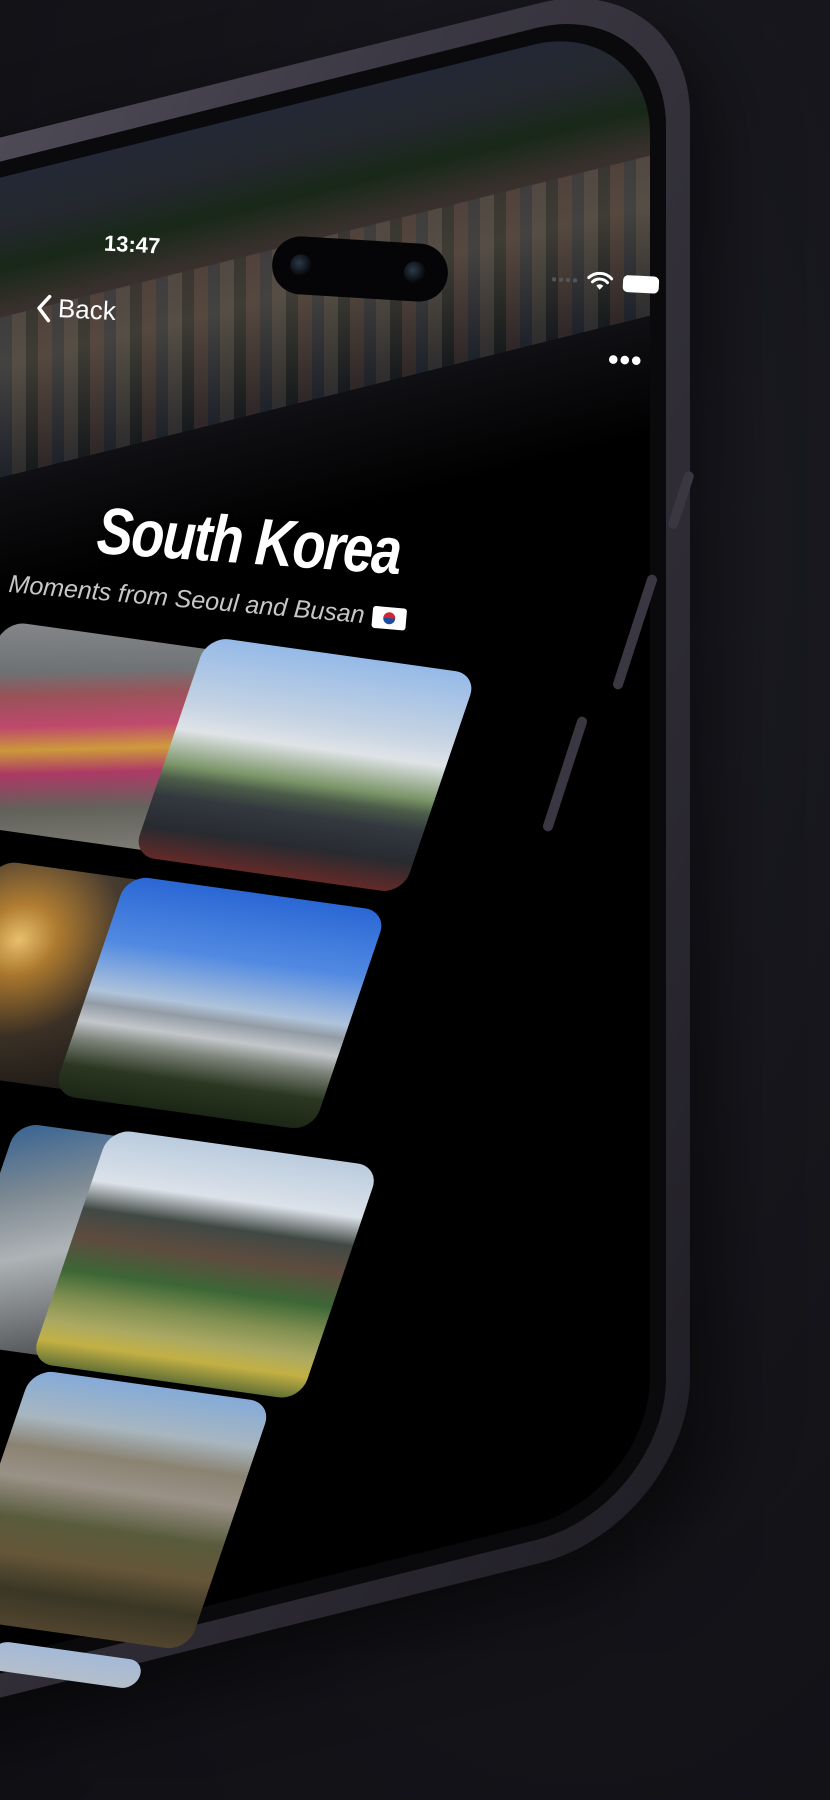  Describe the element at coordinates (389, 619) in the screenshot. I see `korea-flag-icon` at that location.